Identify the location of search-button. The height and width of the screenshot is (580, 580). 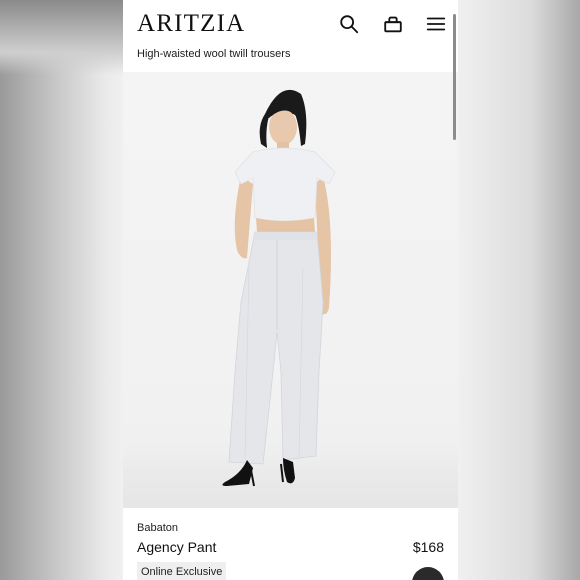
(349, 24).